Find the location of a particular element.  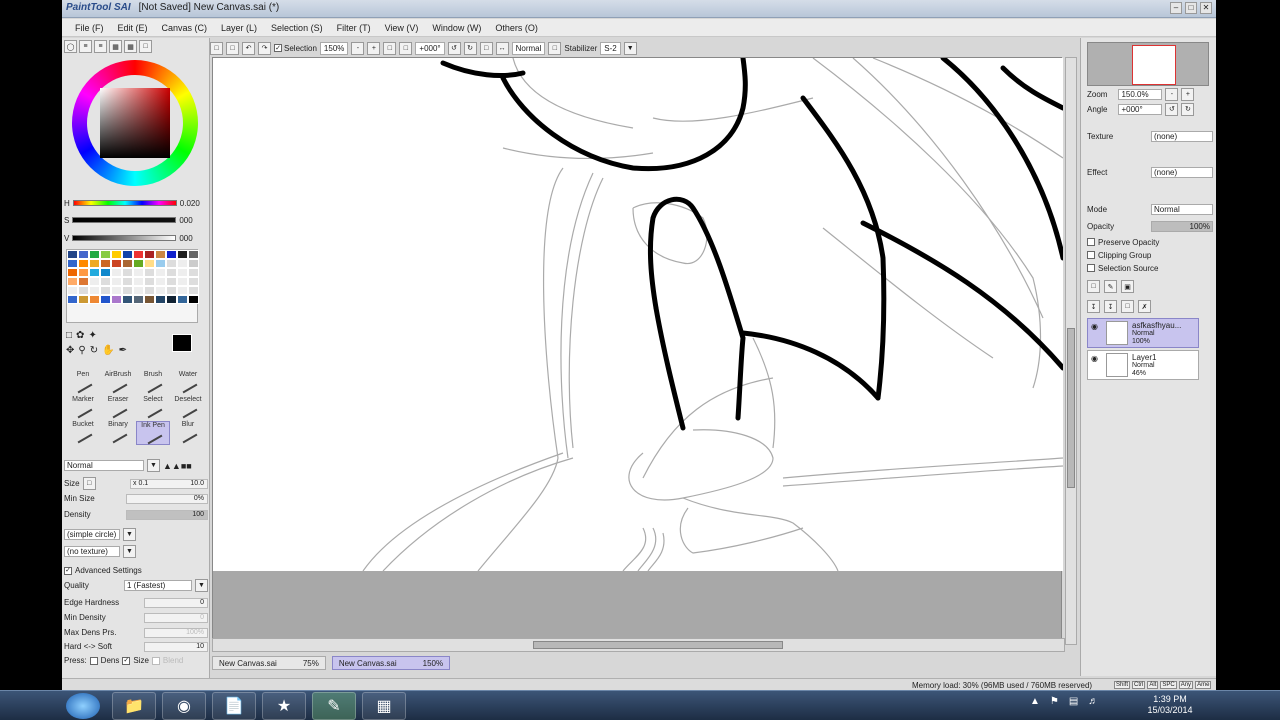

brush-slot: Blur is located at coordinates (188, 433).